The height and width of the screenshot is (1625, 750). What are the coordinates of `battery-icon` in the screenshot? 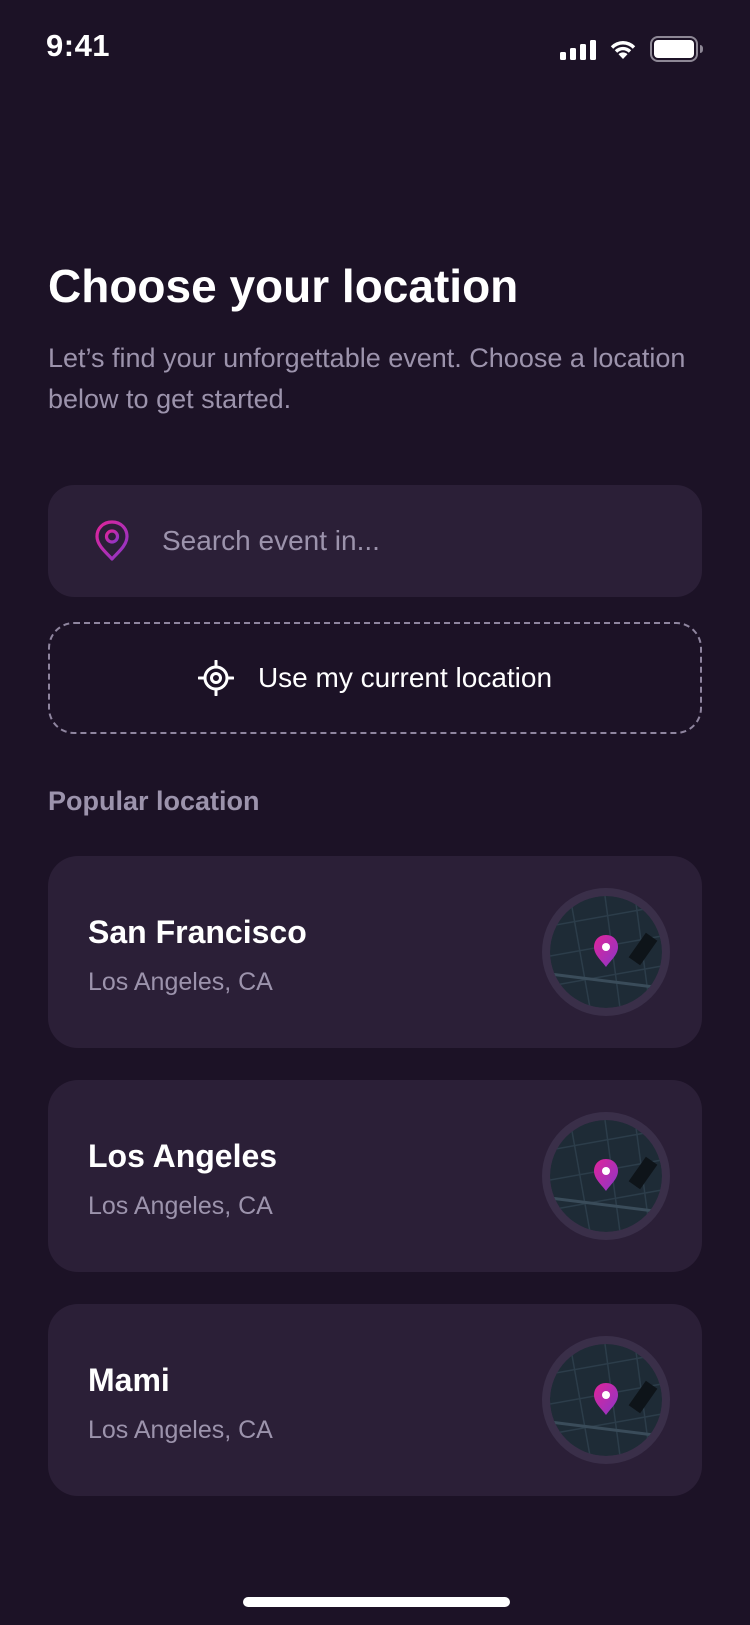 It's located at (677, 49).